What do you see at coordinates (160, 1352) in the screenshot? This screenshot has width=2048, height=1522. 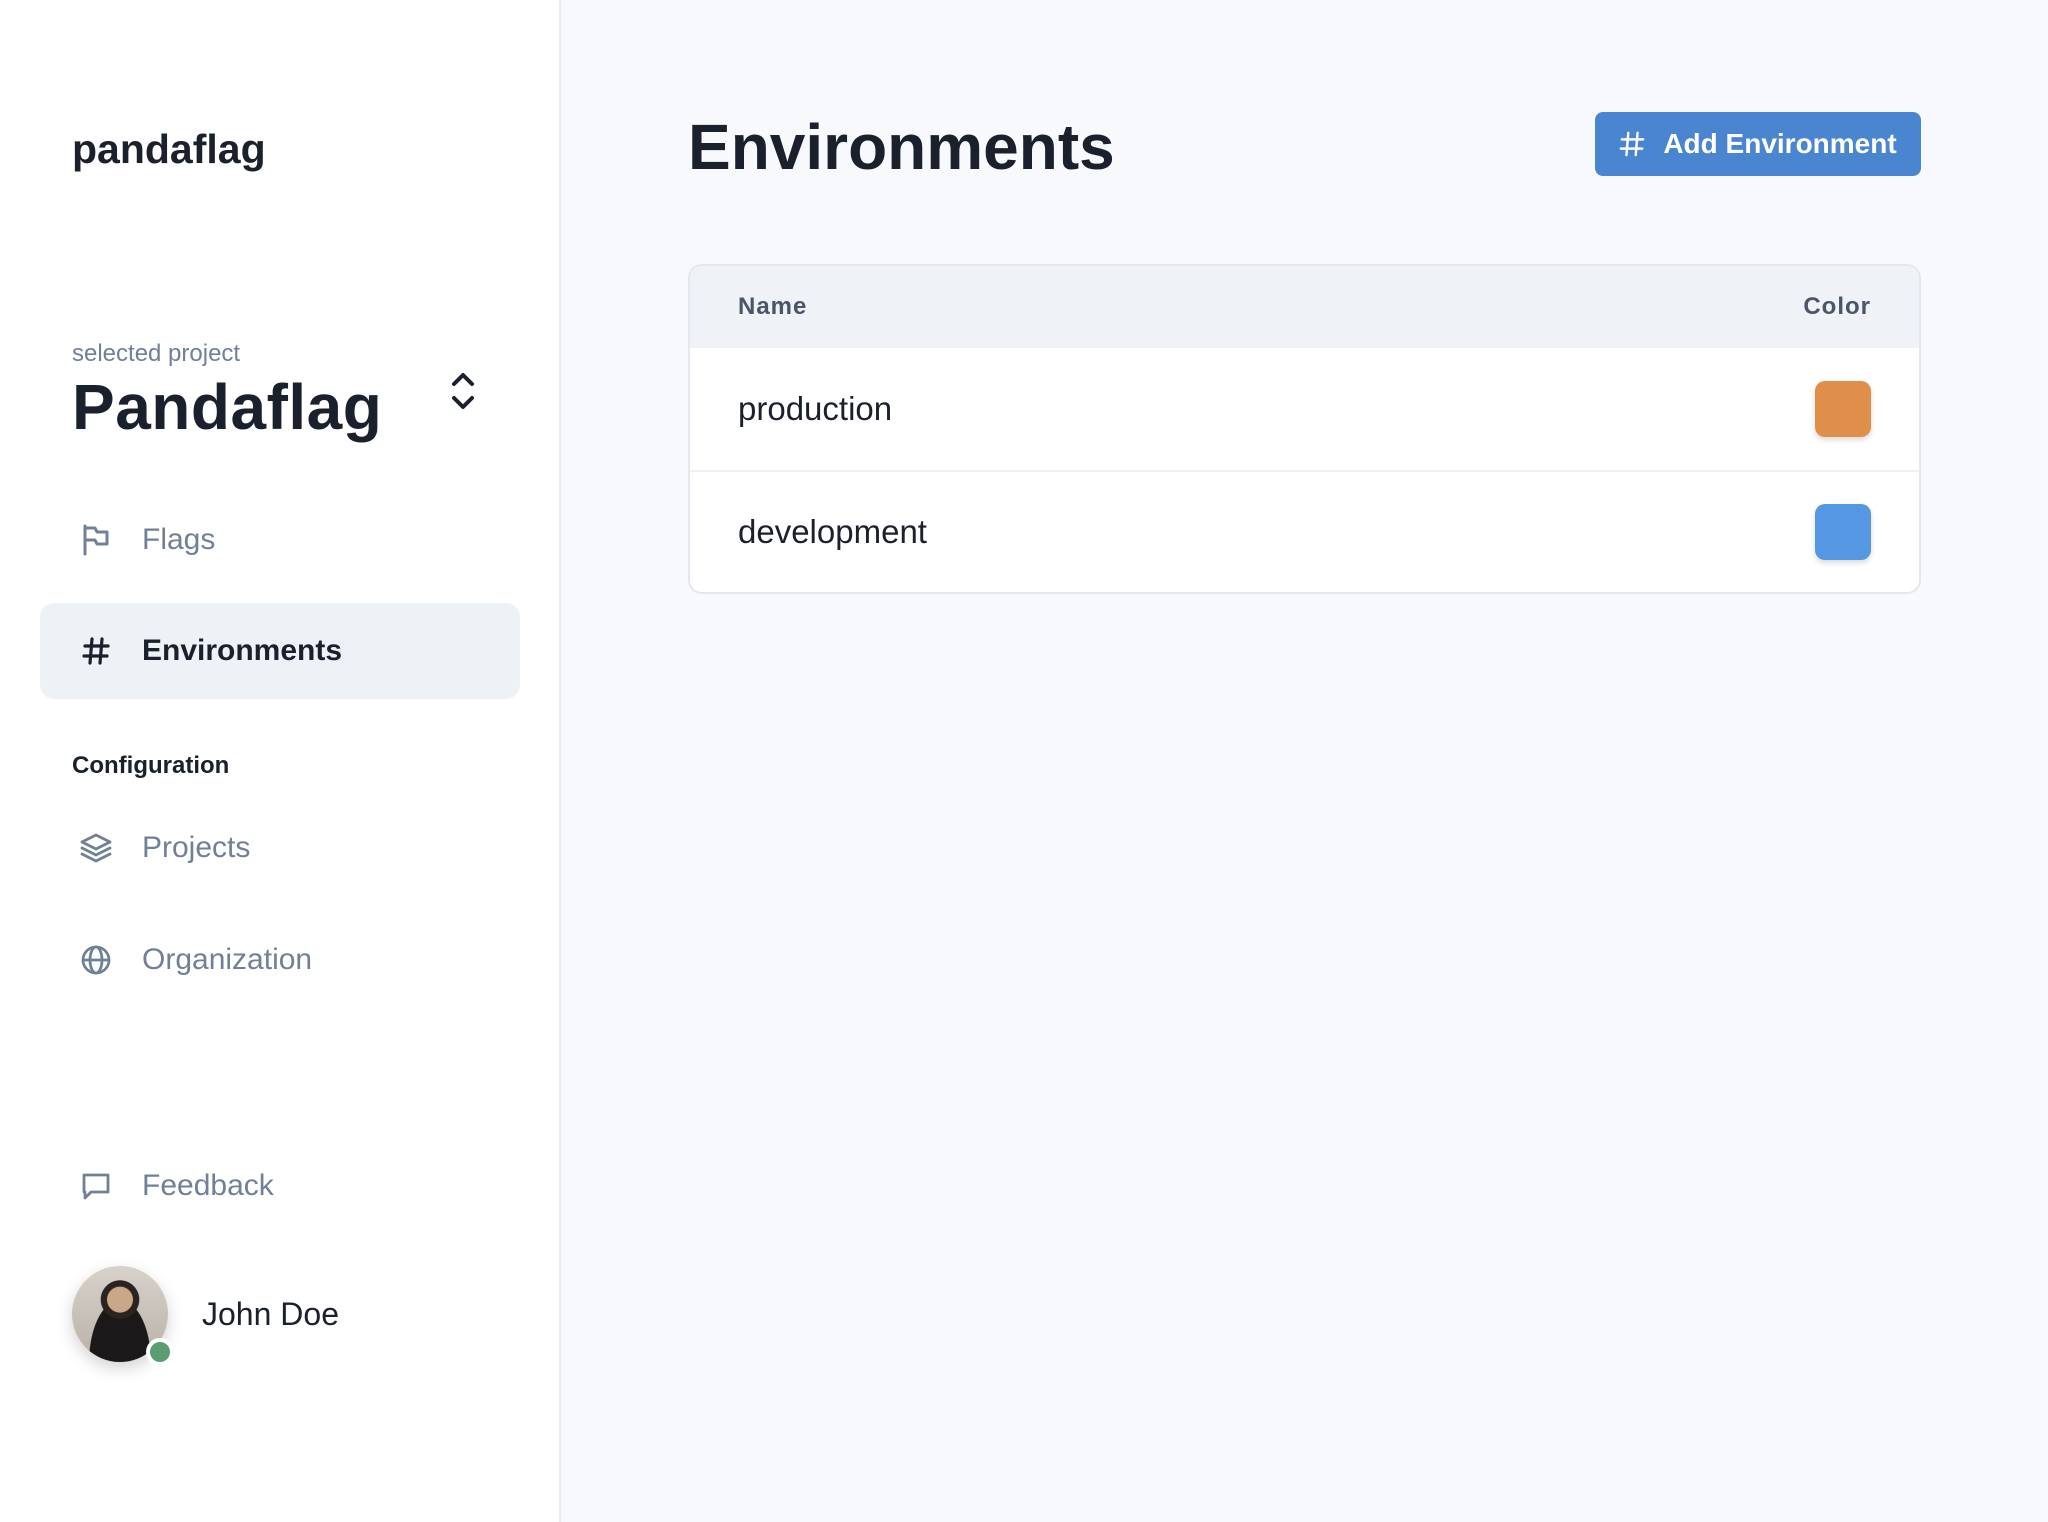 I see `online-status-dot` at bounding box center [160, 1352].